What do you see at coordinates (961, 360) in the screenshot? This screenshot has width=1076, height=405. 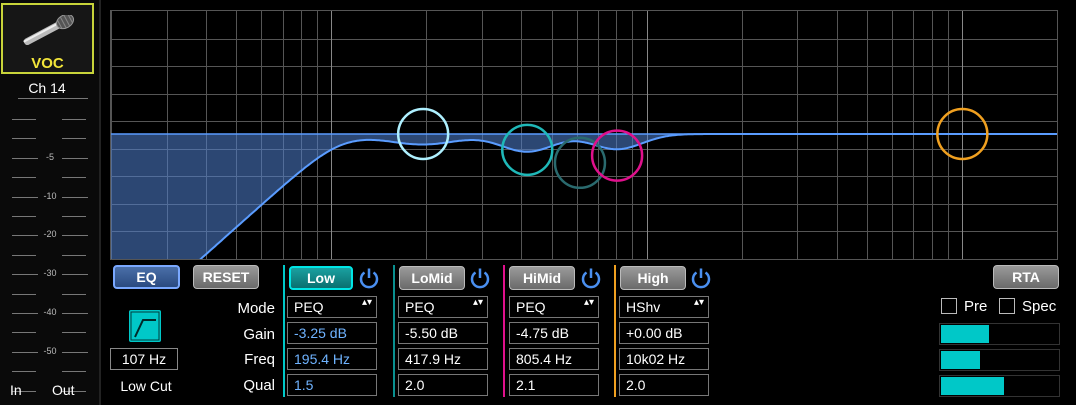 I see `rta-meter-2-fill` at bounding box center [961, 360].